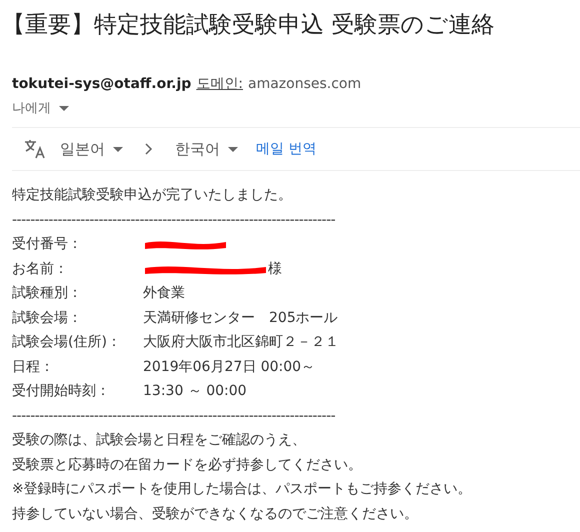  I want to click on sender-domain: amazonses.com, so click(305, 84).